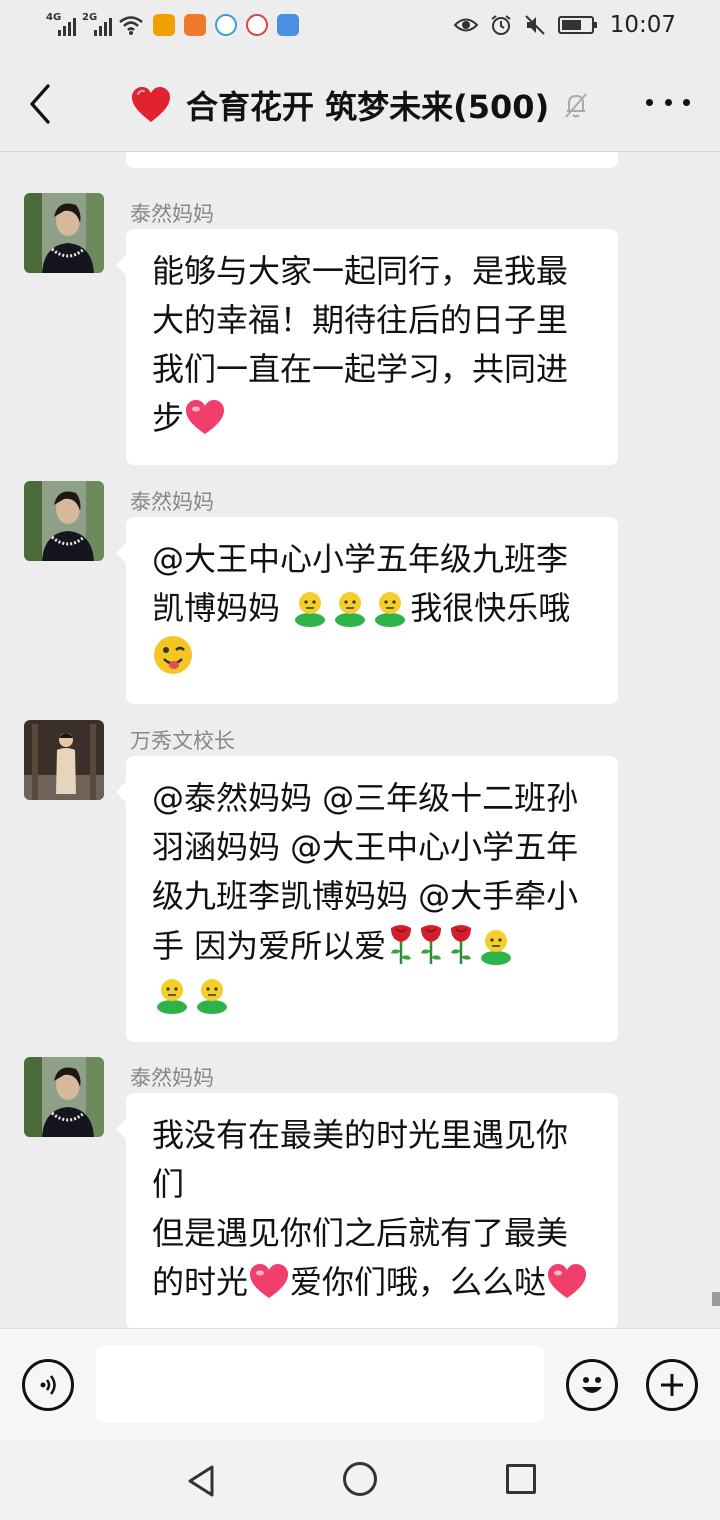 This screenshot has width=720, height=1520. I want to click on message-line: 的时光 爱你们哦，么么哒, so click(374, 1282).